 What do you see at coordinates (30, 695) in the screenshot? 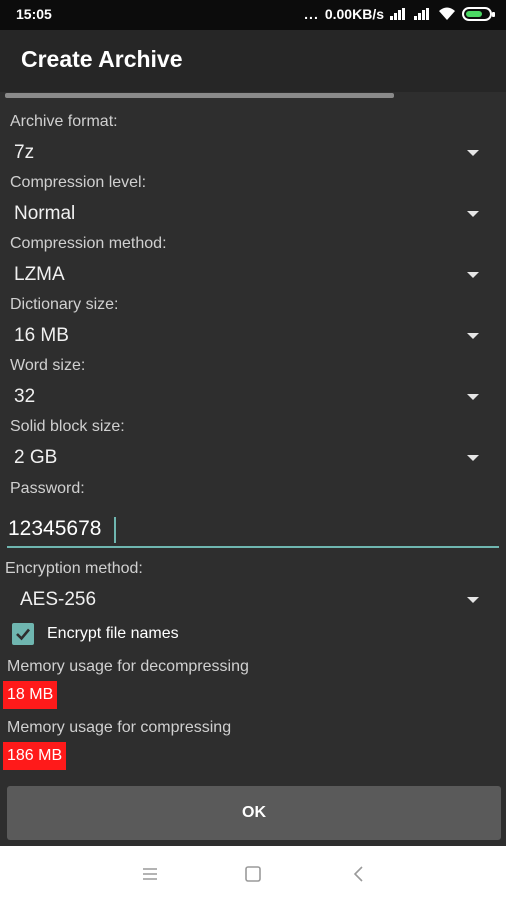
I see `memory-decompress-value: 18 MB` at bounding box center [30, 695].